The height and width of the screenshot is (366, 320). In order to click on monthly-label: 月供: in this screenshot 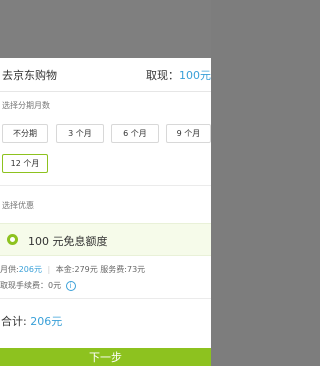, I will do `click(9, 269)`.